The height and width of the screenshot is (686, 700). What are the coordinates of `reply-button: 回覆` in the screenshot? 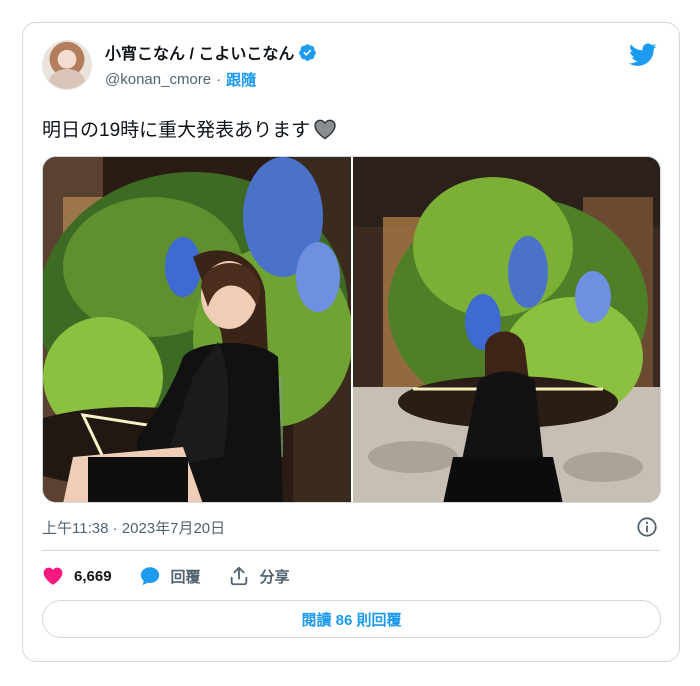 It's located at (170, 576).